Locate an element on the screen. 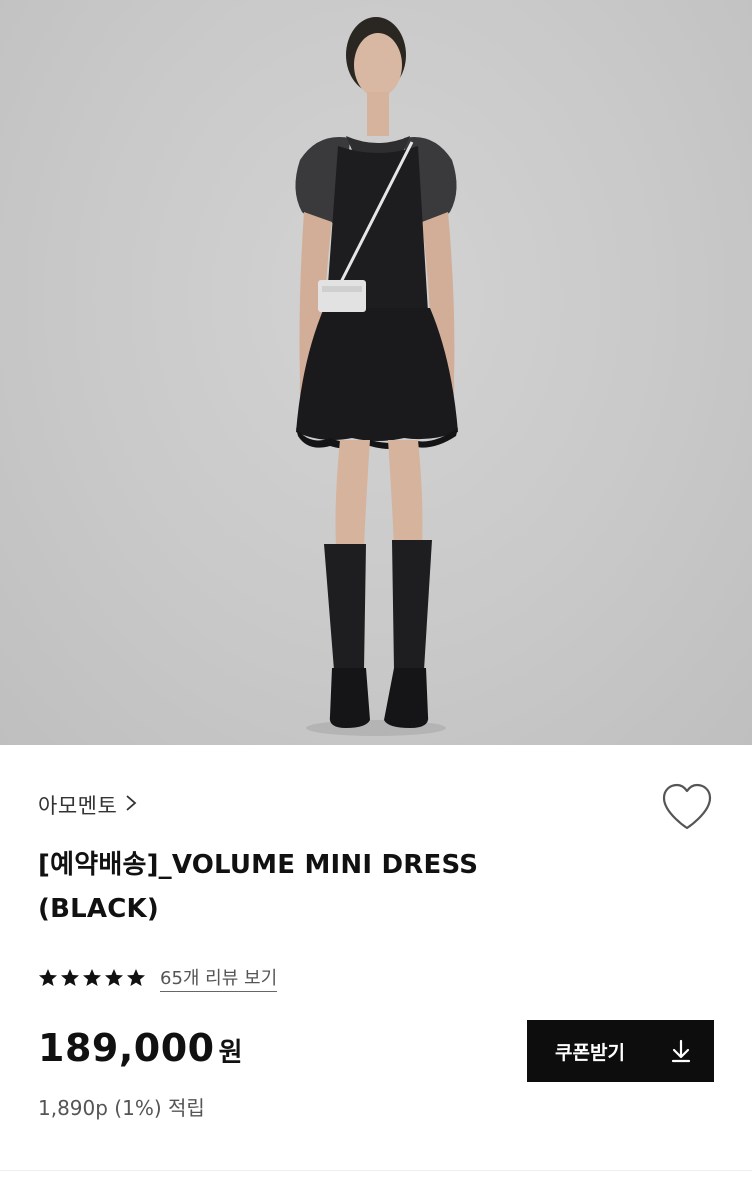  heart-outline-icon is located at coordinates (687, 806).